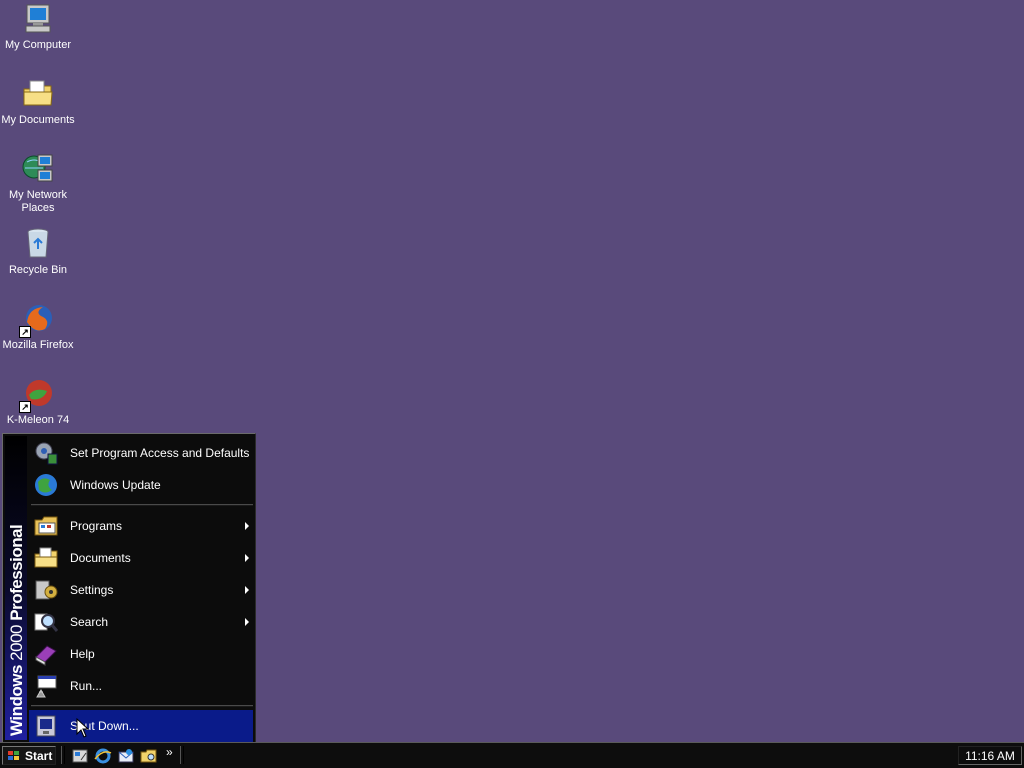 The width and height of the screenshot is (1024, 768). I want to click on menu-item-documents: Documents, so click(141, 558).